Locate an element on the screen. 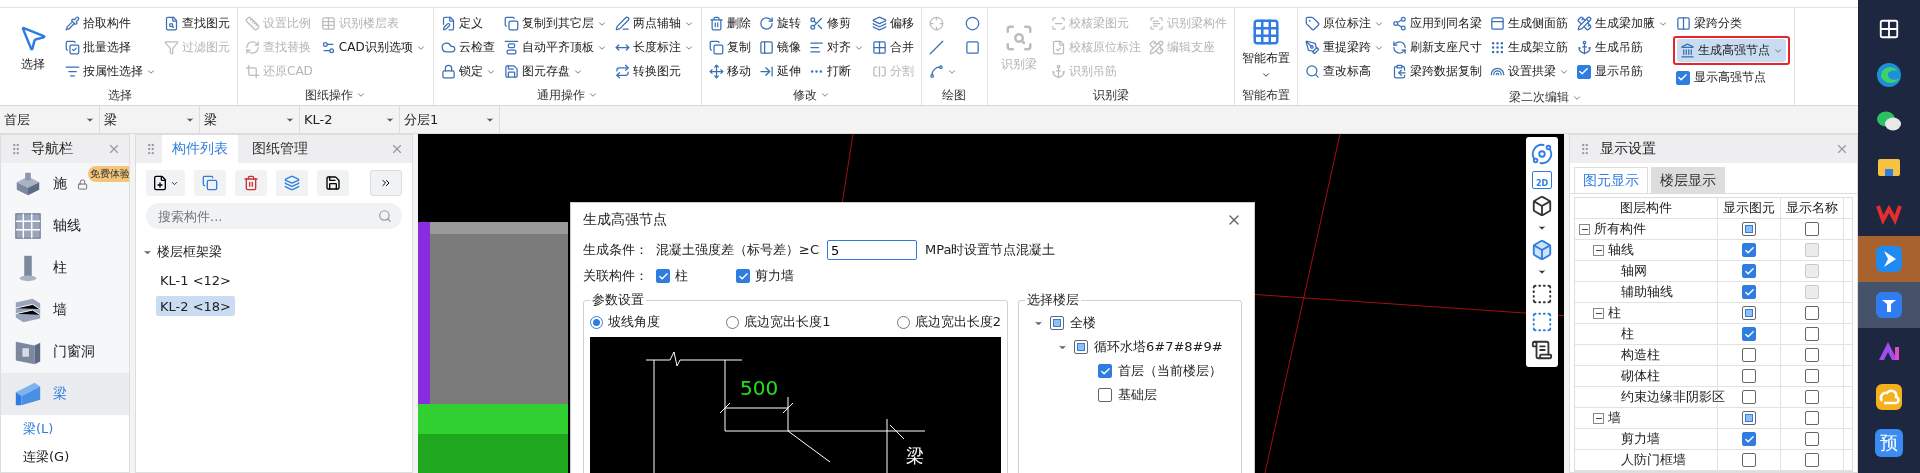  taskbar-item is located at coordinates (1889, 305).